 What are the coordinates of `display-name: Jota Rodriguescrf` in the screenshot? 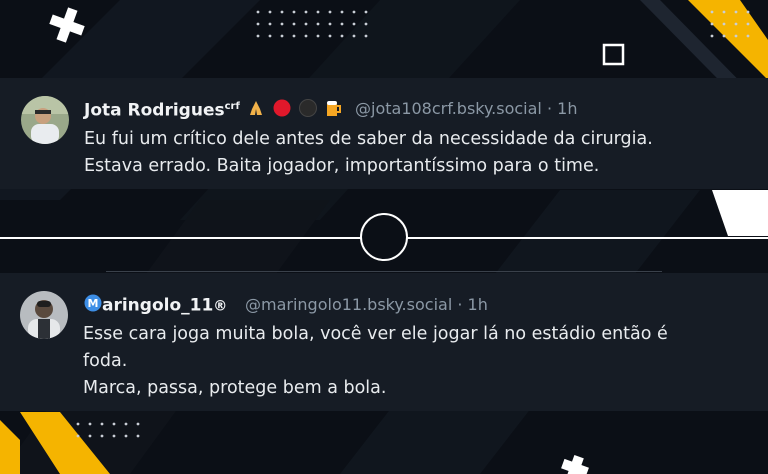 It's located at (214, 110).